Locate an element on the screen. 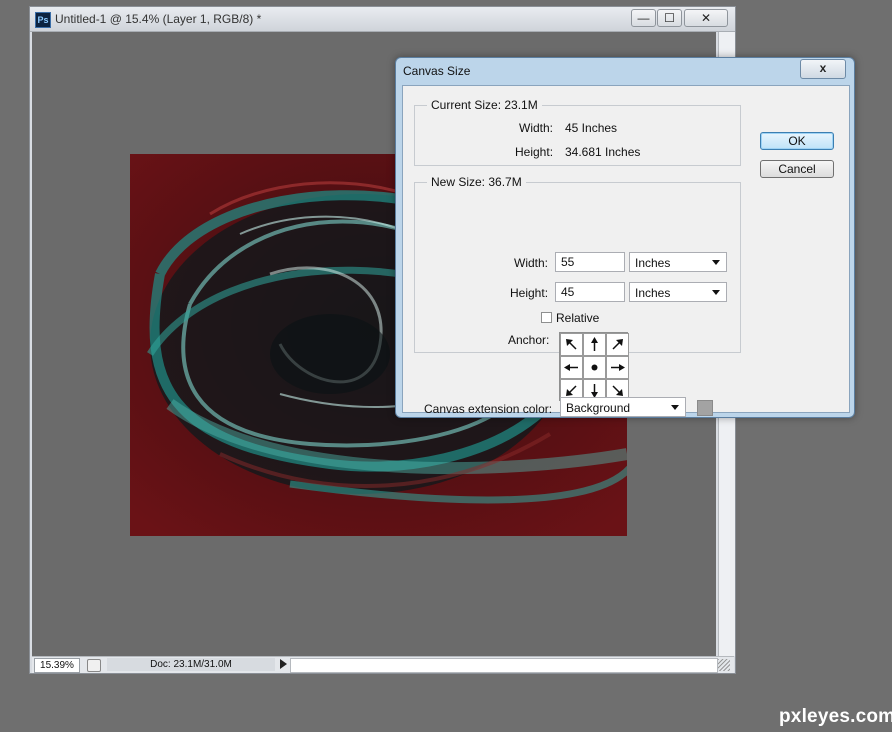  dialog-title: Canvas Size is located at coordinates (437, 71).